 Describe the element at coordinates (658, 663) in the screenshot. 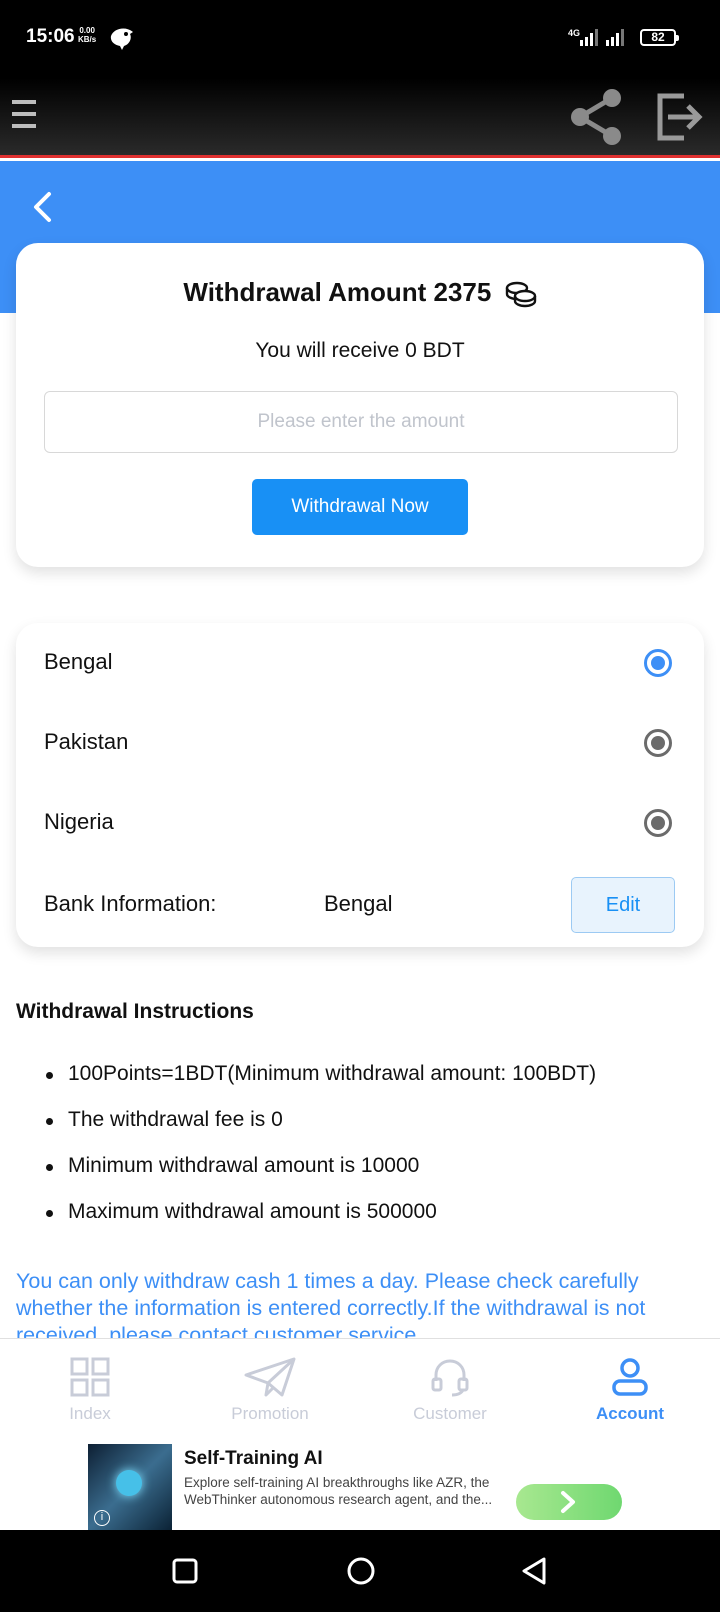

I see `radio-selected` at that location.